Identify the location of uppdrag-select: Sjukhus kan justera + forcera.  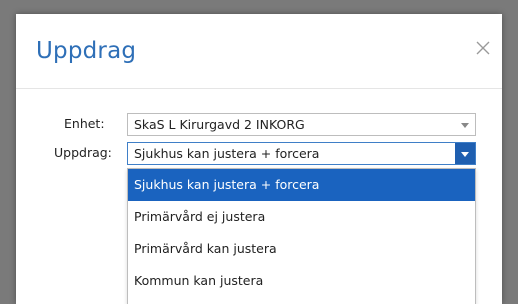
(301, 153).